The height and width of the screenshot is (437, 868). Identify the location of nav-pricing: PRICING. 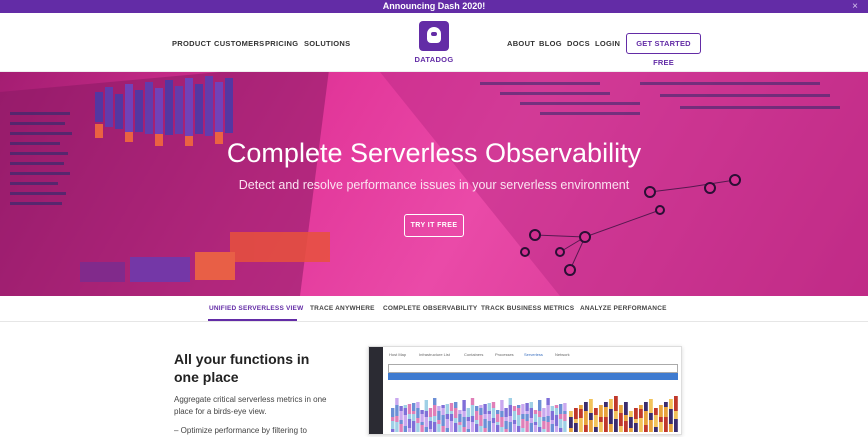
(281, 43).